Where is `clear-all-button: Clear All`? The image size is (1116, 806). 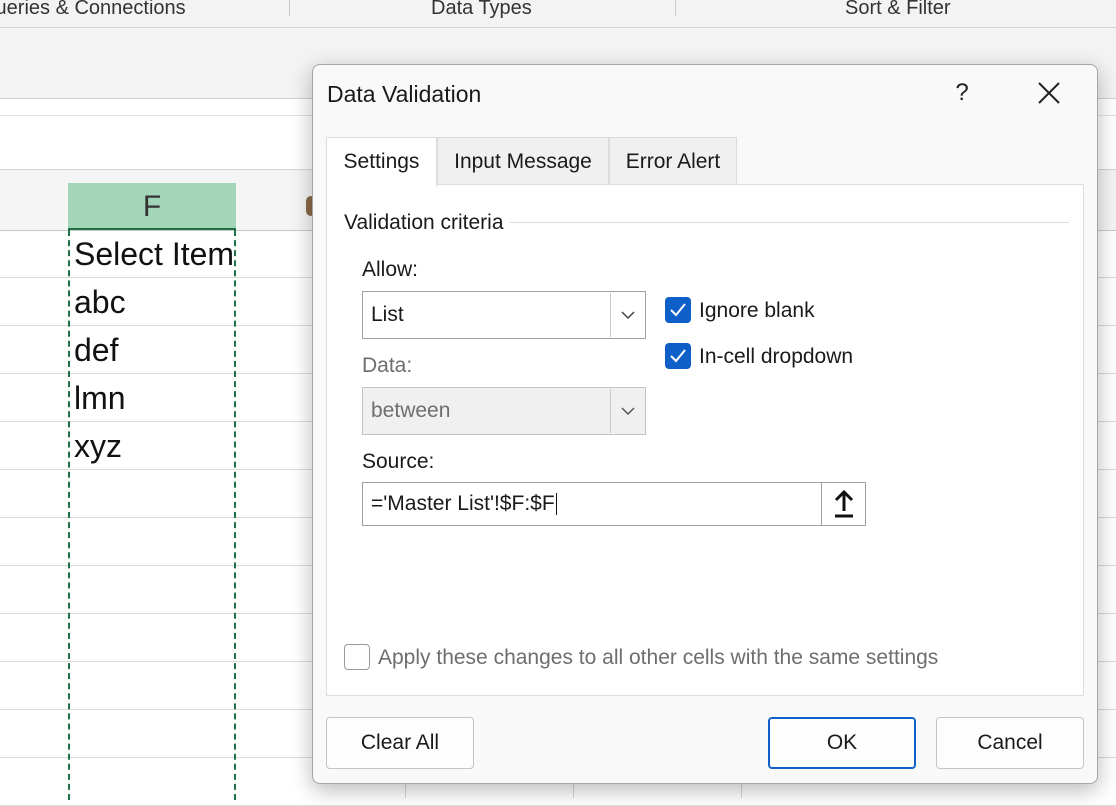
clear-all-button: Clear All is located at coordinates (400, 743).